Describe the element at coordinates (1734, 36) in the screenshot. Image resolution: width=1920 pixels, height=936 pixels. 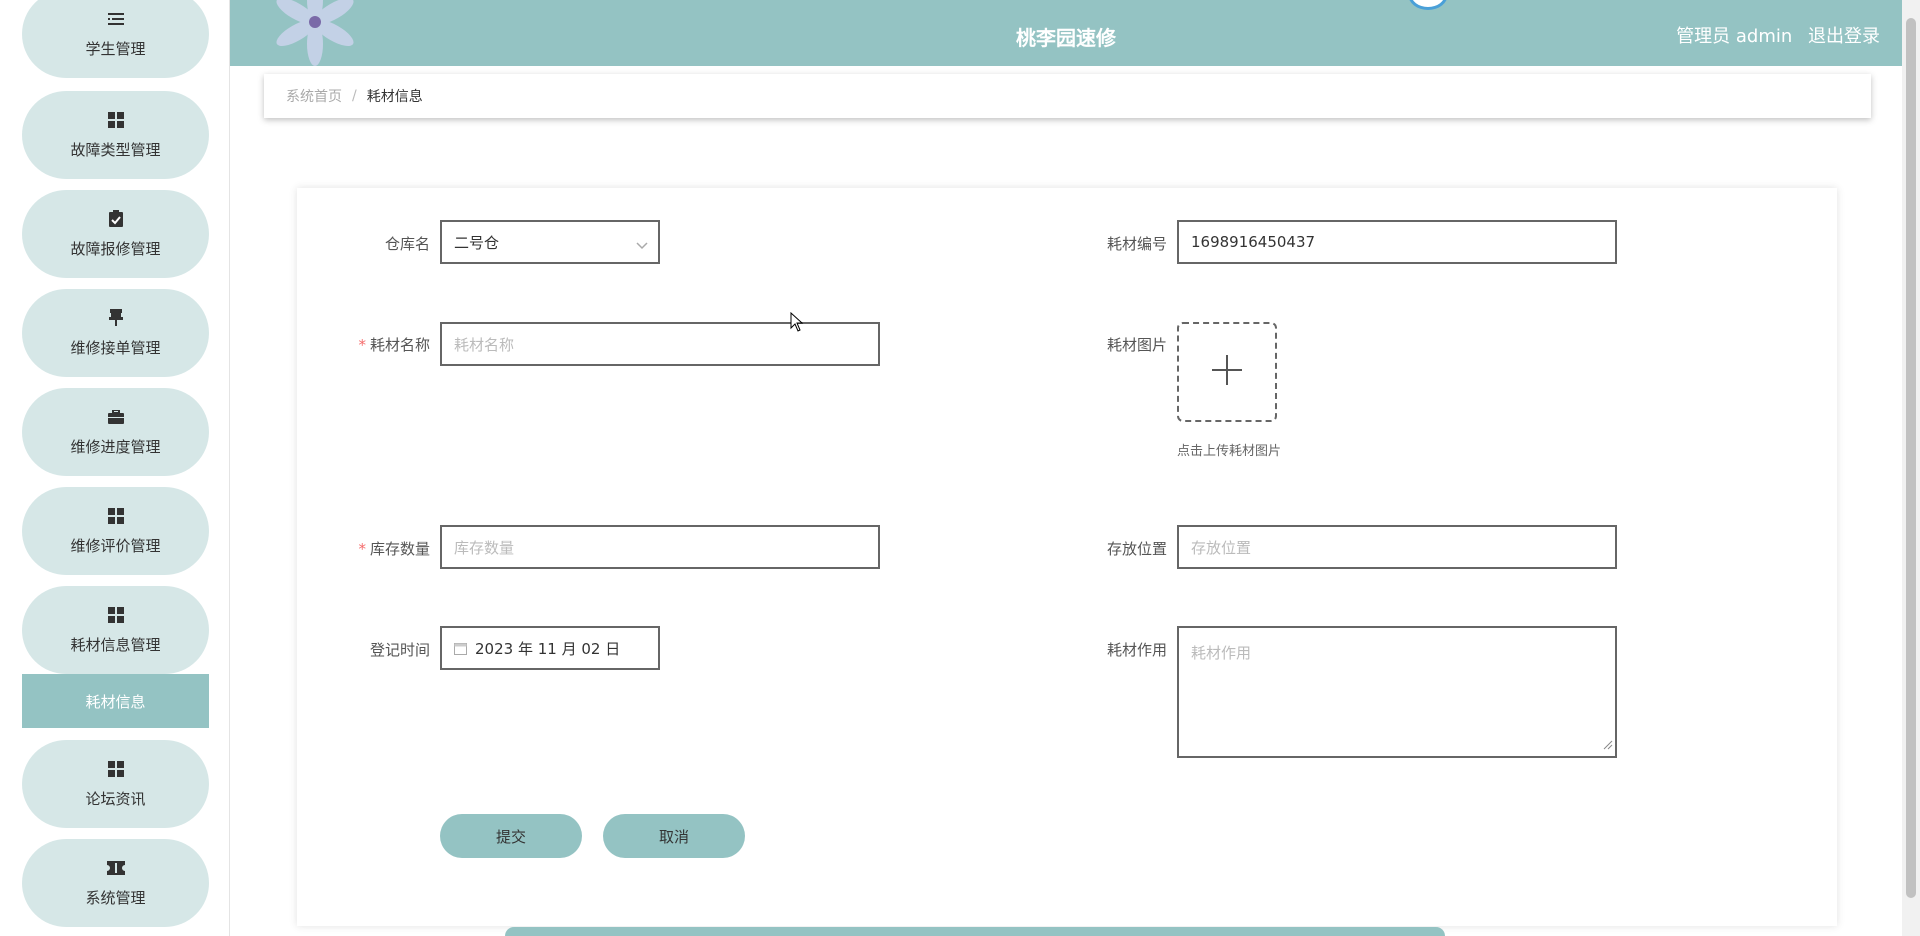
I see `admin-user-label: 管理员 admin` at that location.